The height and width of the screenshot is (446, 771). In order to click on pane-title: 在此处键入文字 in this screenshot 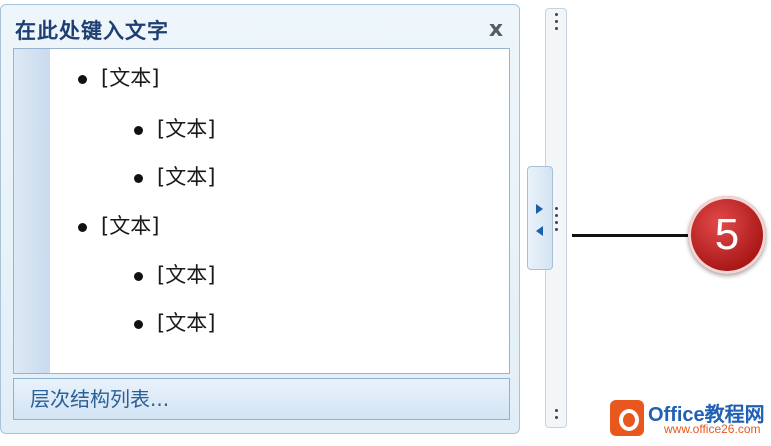, I will do `click(92, 31)`.